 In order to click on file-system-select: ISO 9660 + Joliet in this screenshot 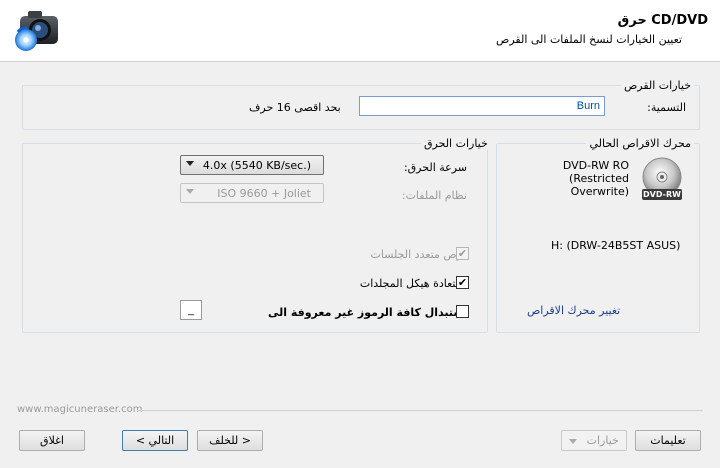, I will do `click(252, 193)`.